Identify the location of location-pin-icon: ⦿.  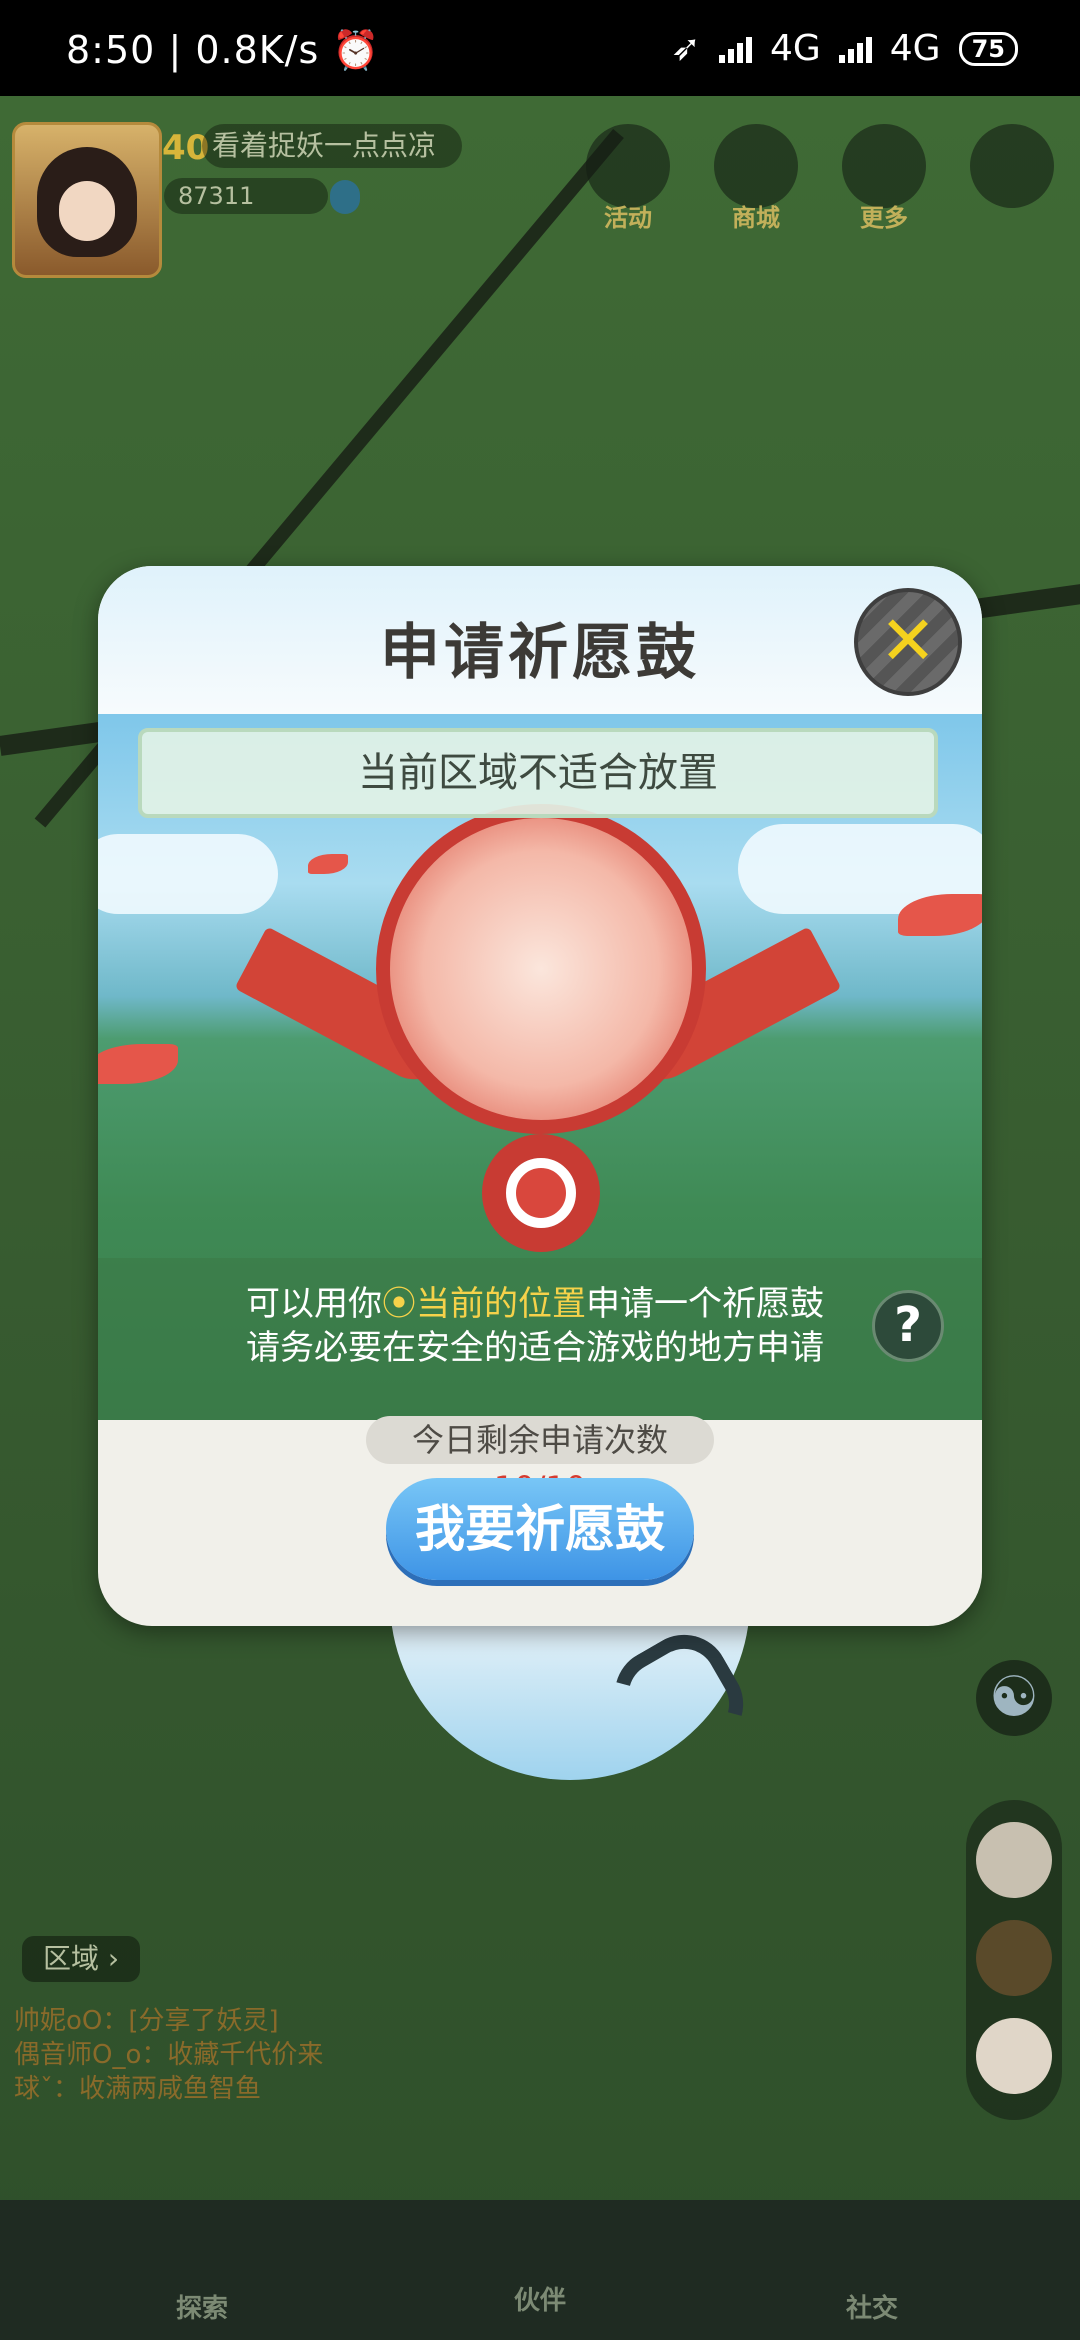
(399, 1304).